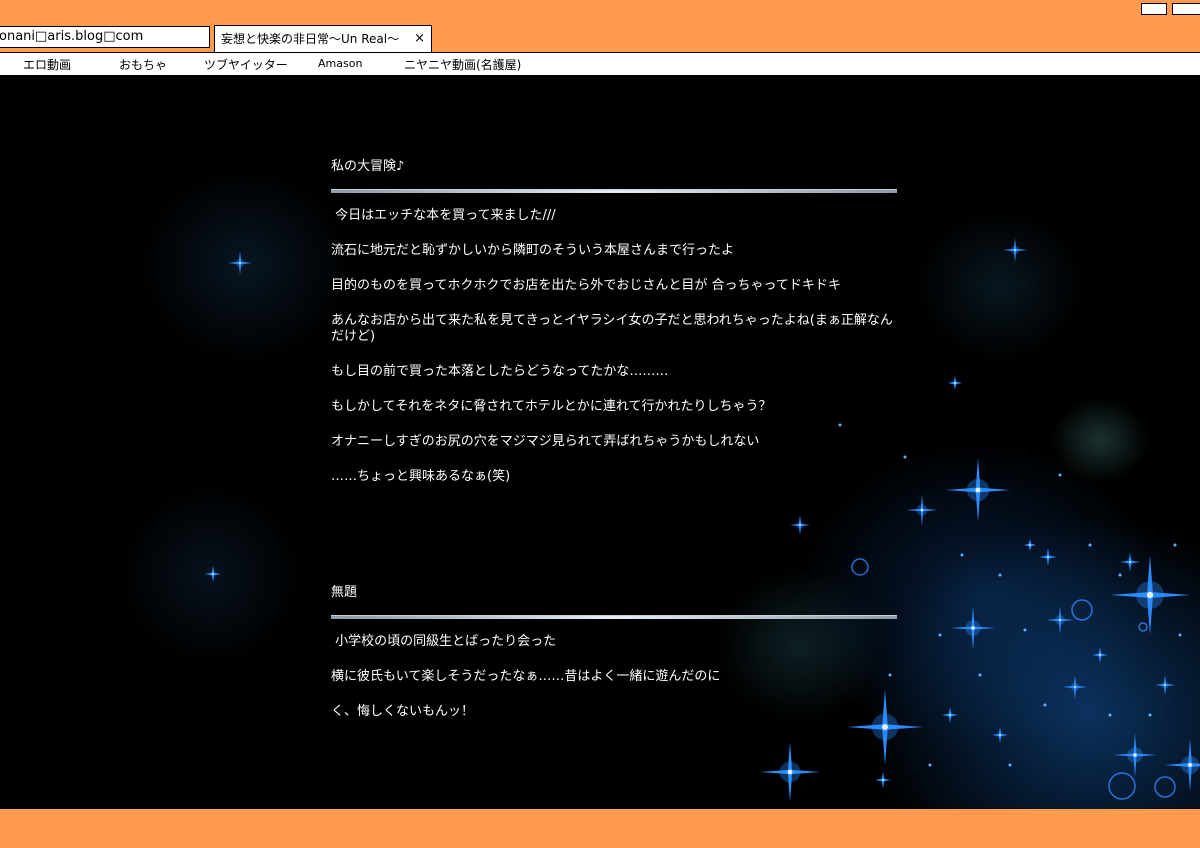  What do you see at coordinates (419, 39) in the screenshot?
I see `tab-close-button: ×` at bounding box center [419, 39].